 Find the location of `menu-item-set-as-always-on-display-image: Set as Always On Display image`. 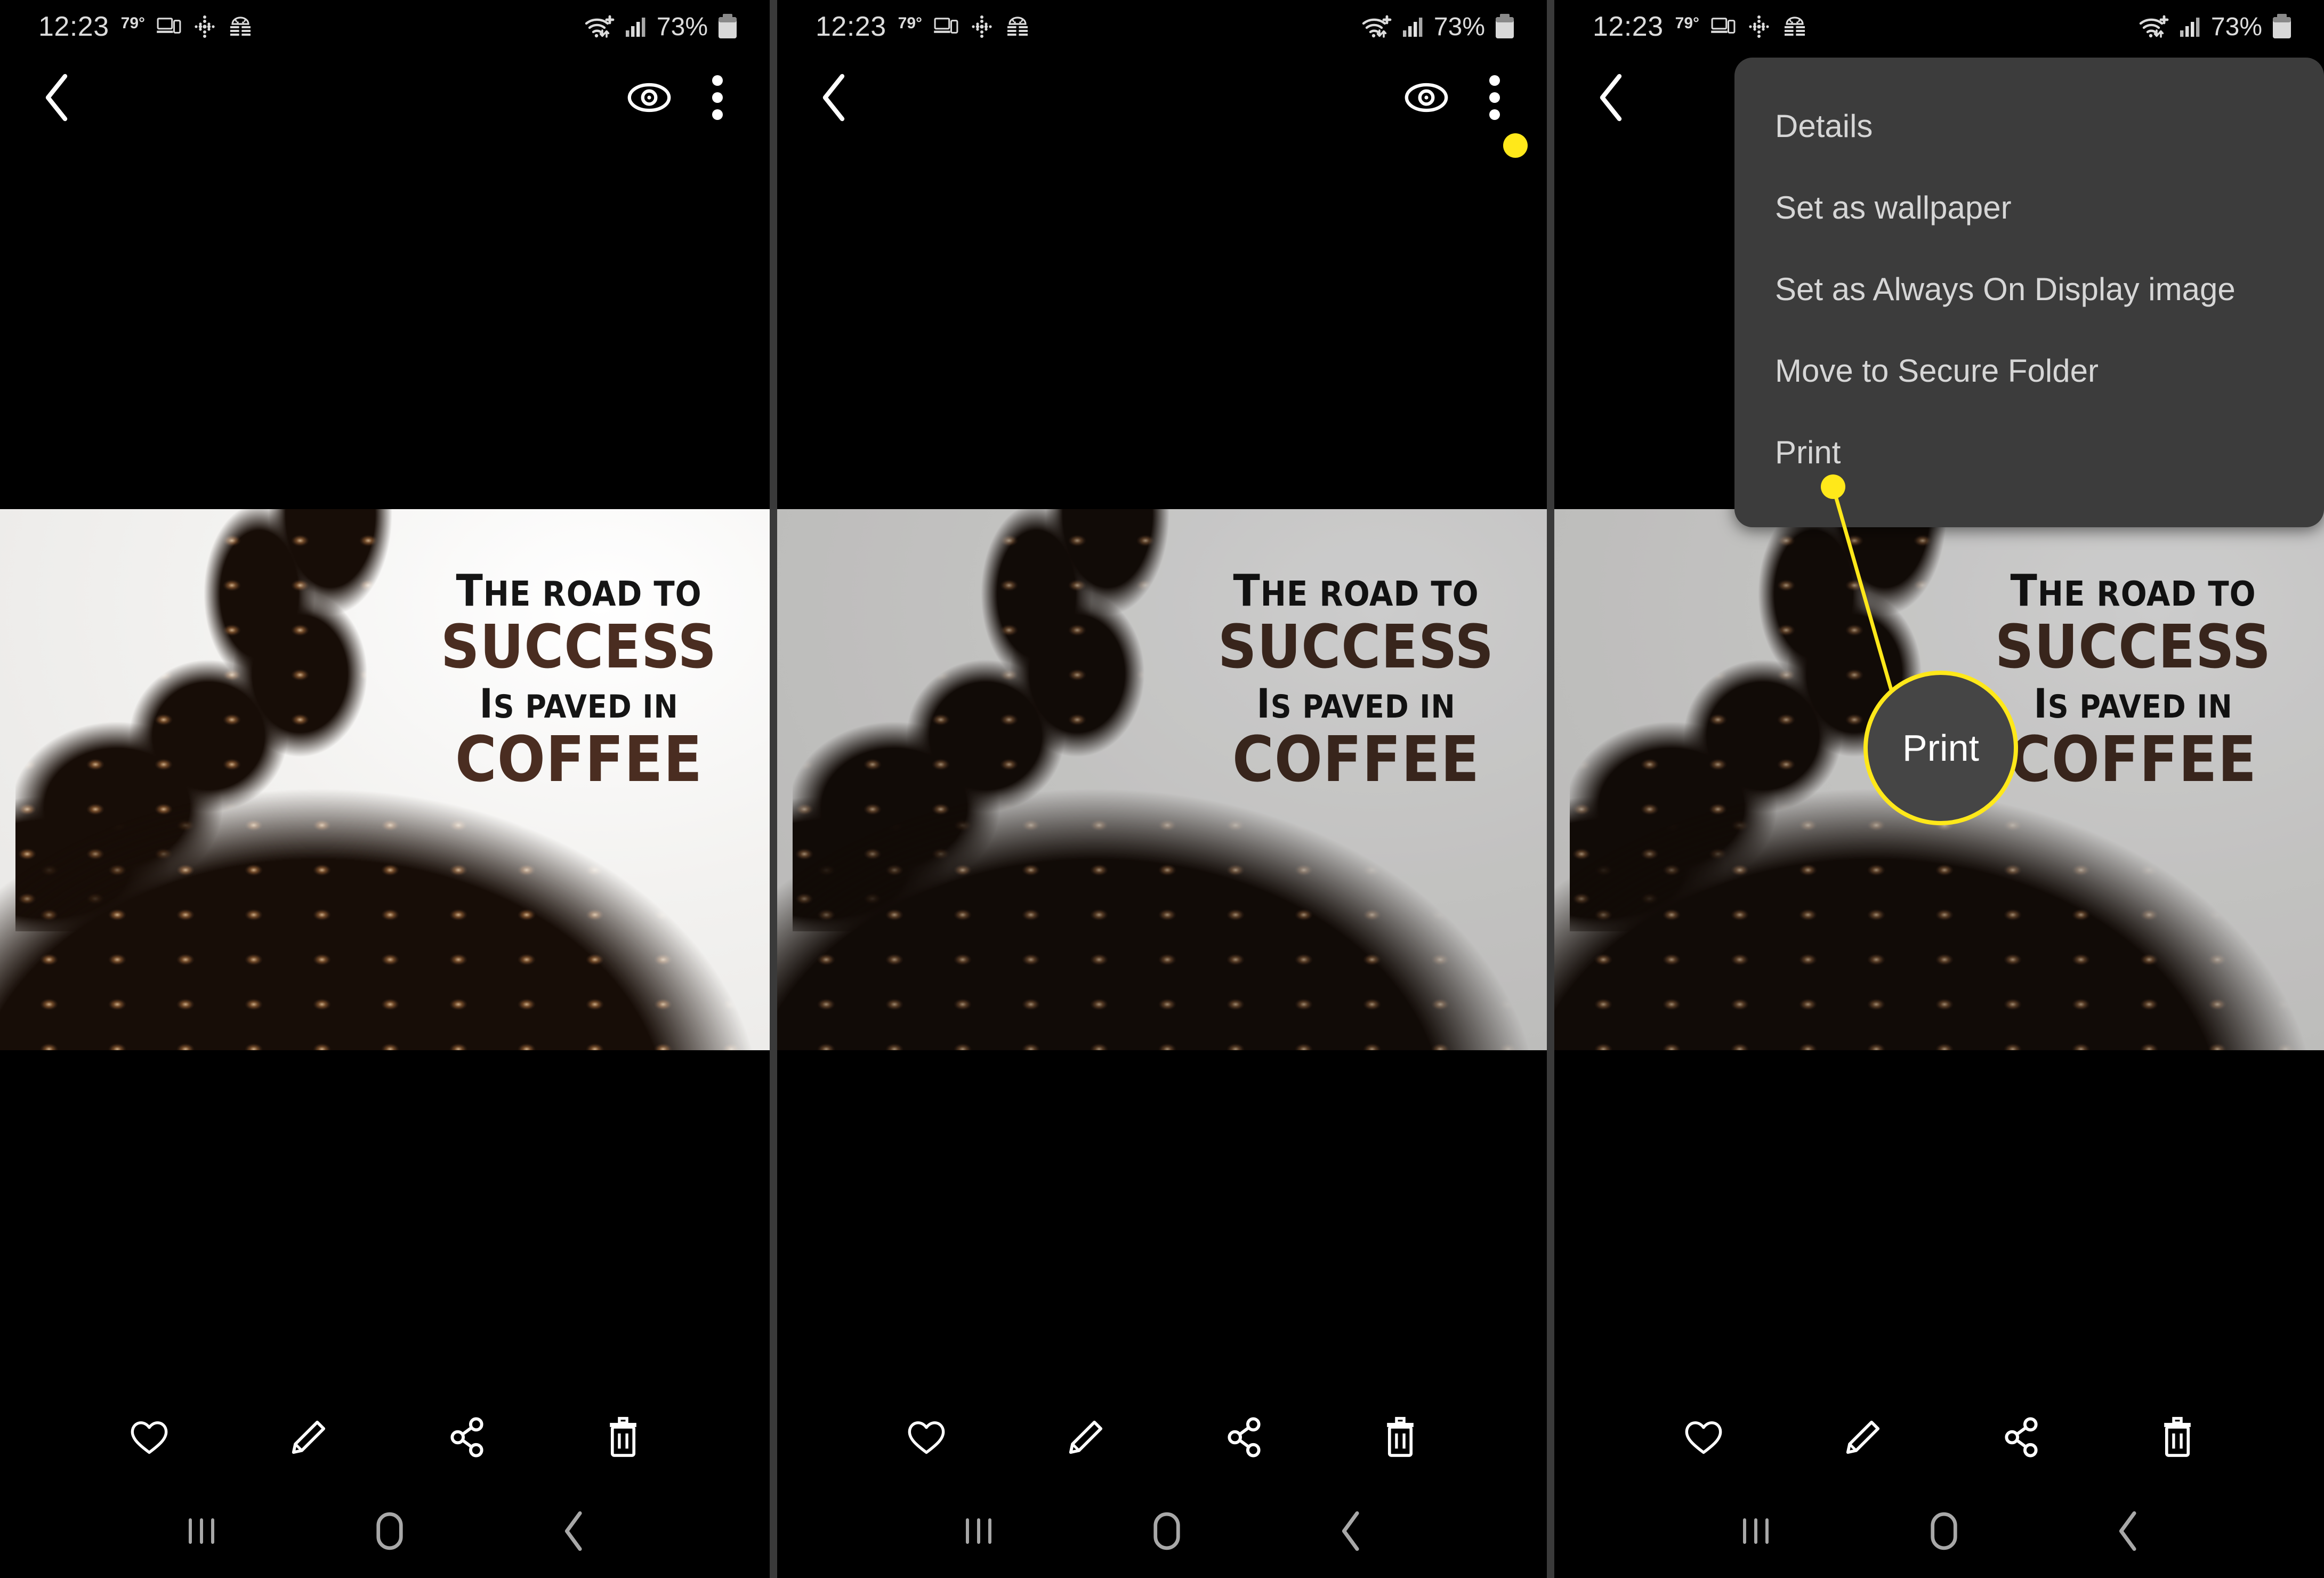

menu-item-set-as-always-on-display-image: Set as Always On Display image is located at coordinates (2029, 289).